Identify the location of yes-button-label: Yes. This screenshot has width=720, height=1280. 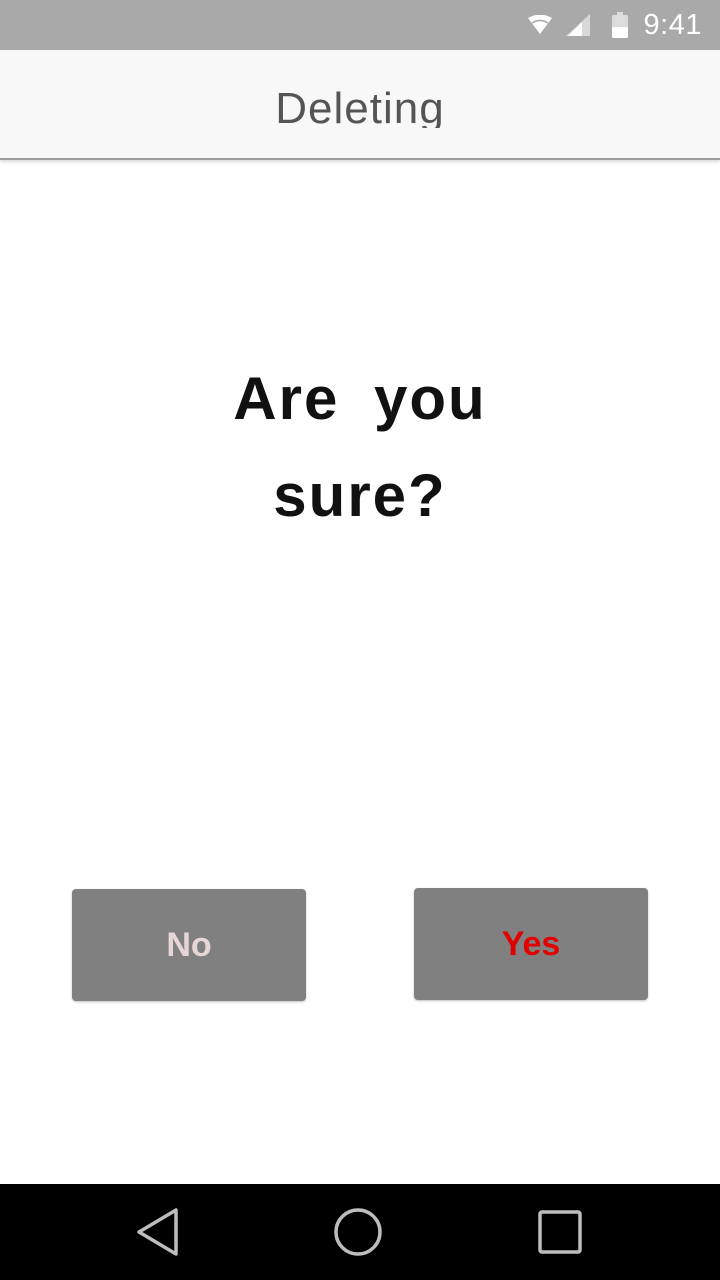
(531, 943).